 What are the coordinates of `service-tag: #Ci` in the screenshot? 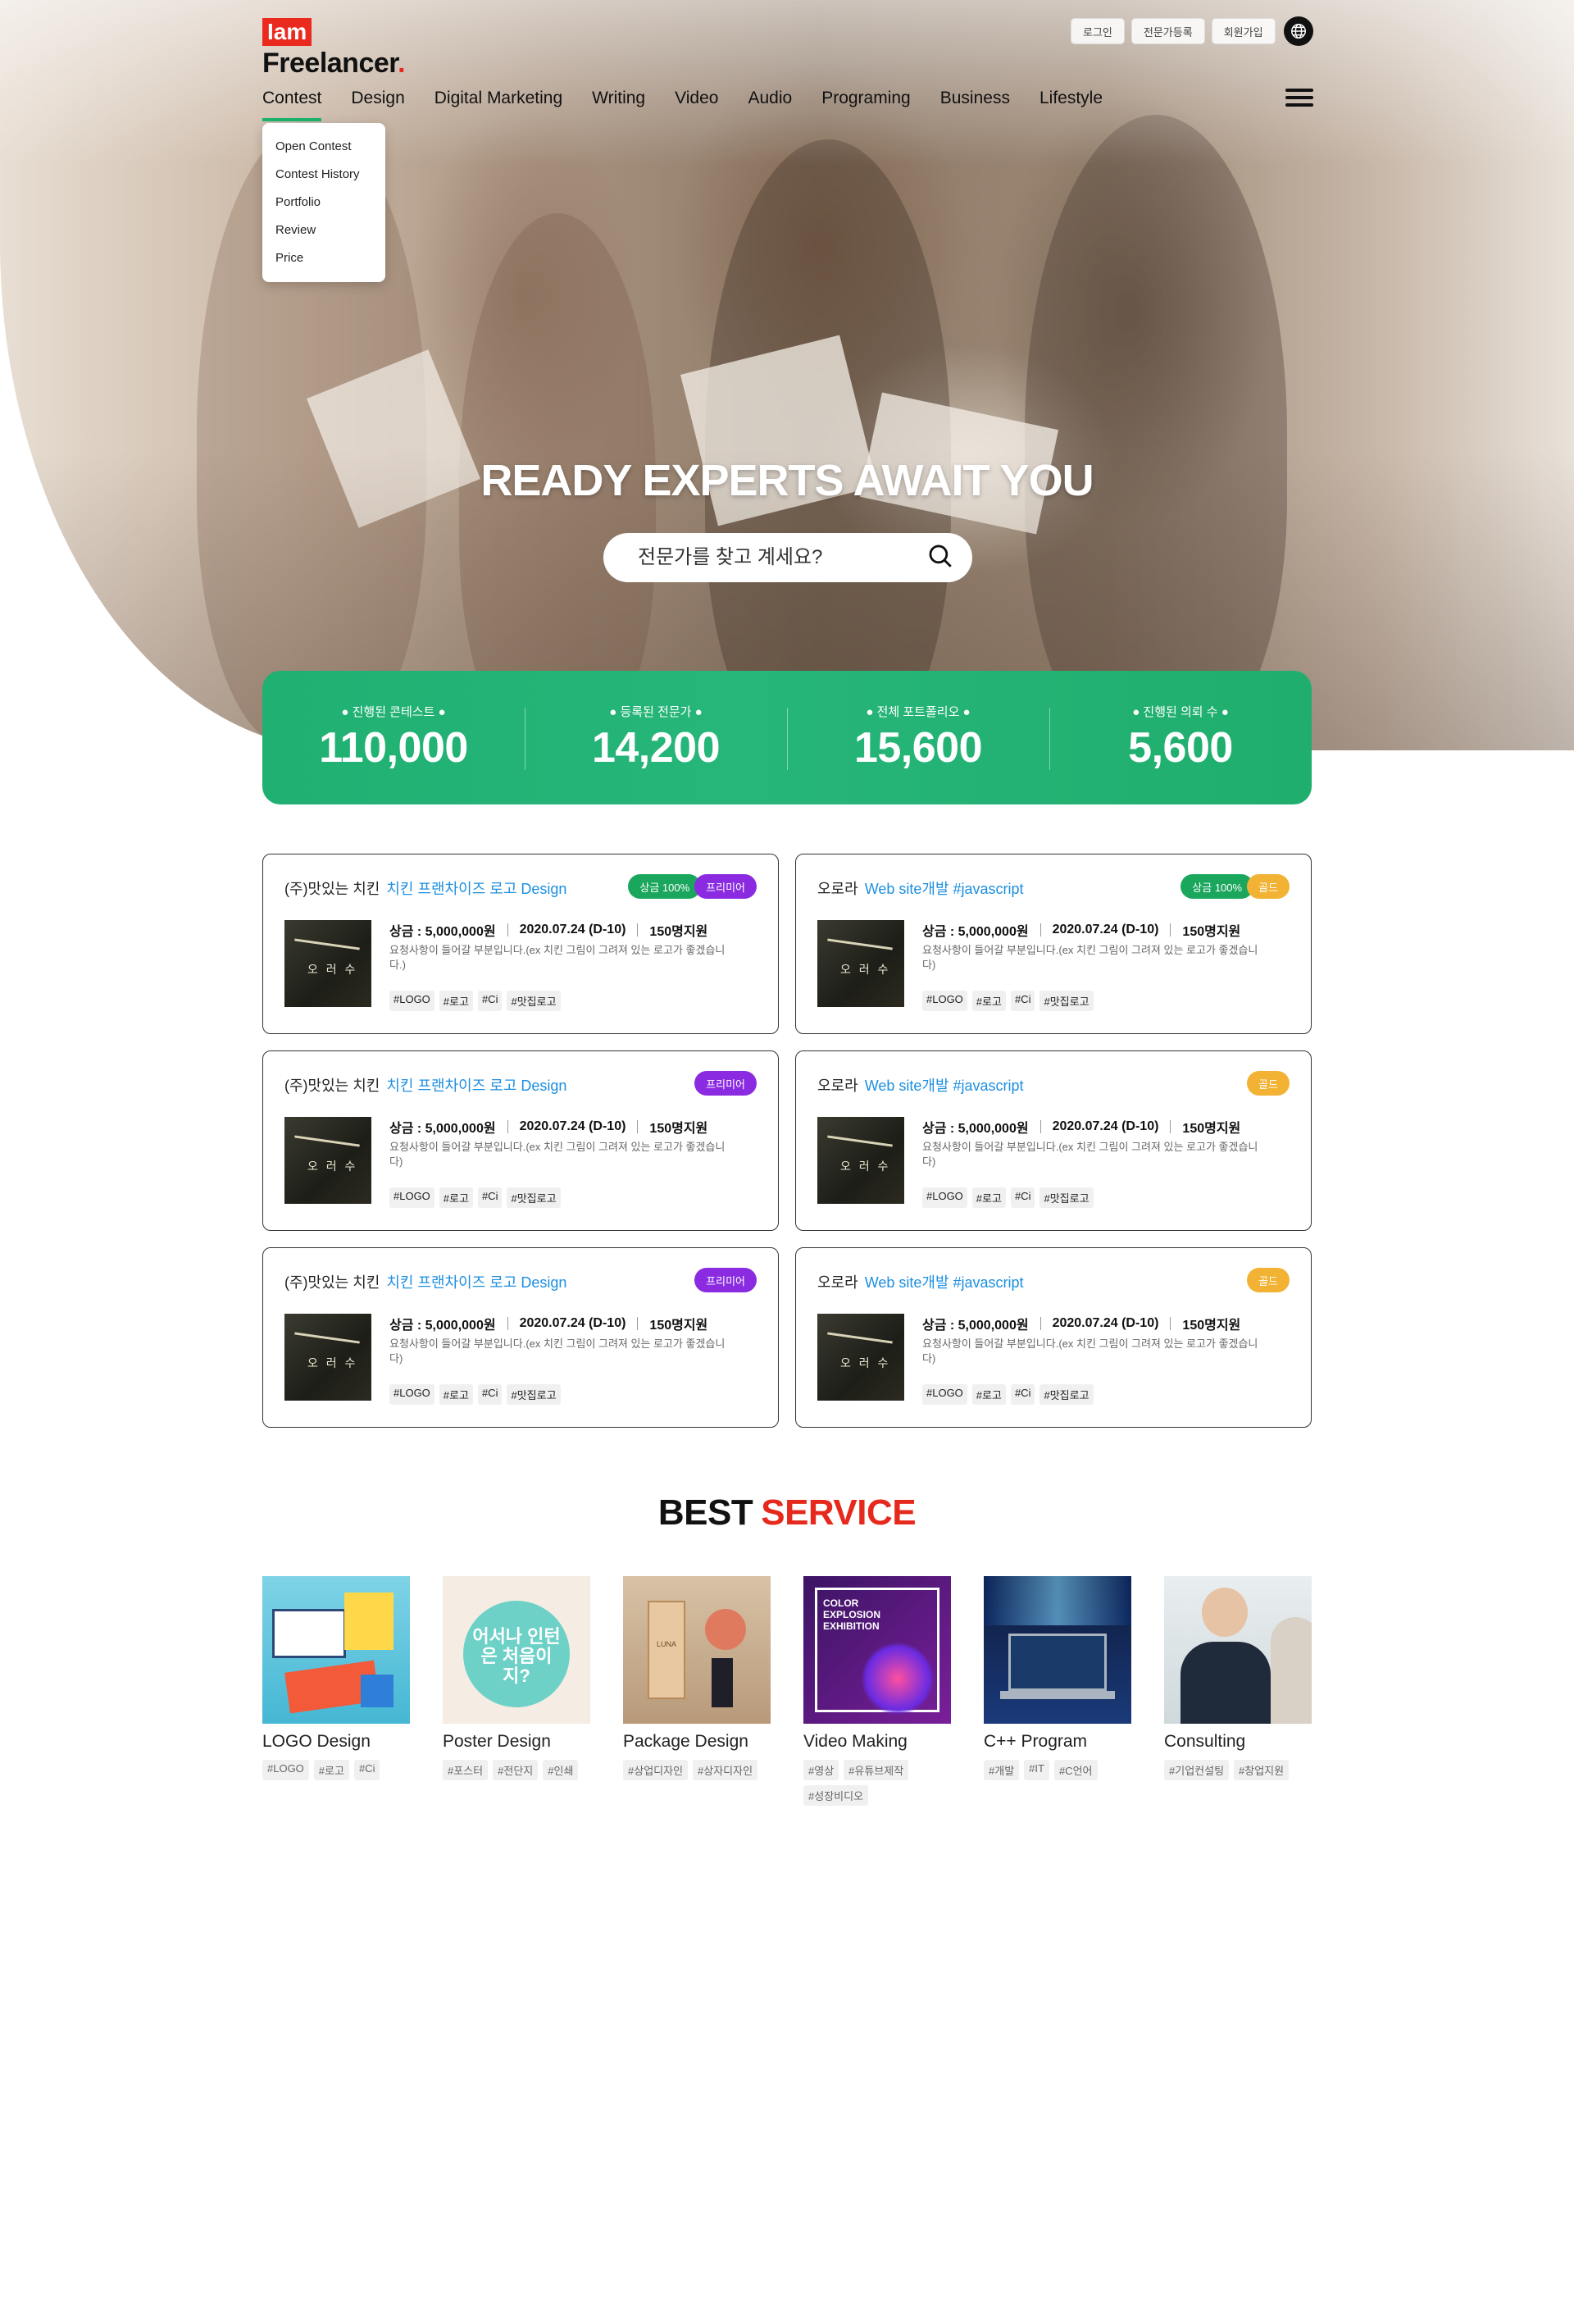 It's located at (366, 1770).